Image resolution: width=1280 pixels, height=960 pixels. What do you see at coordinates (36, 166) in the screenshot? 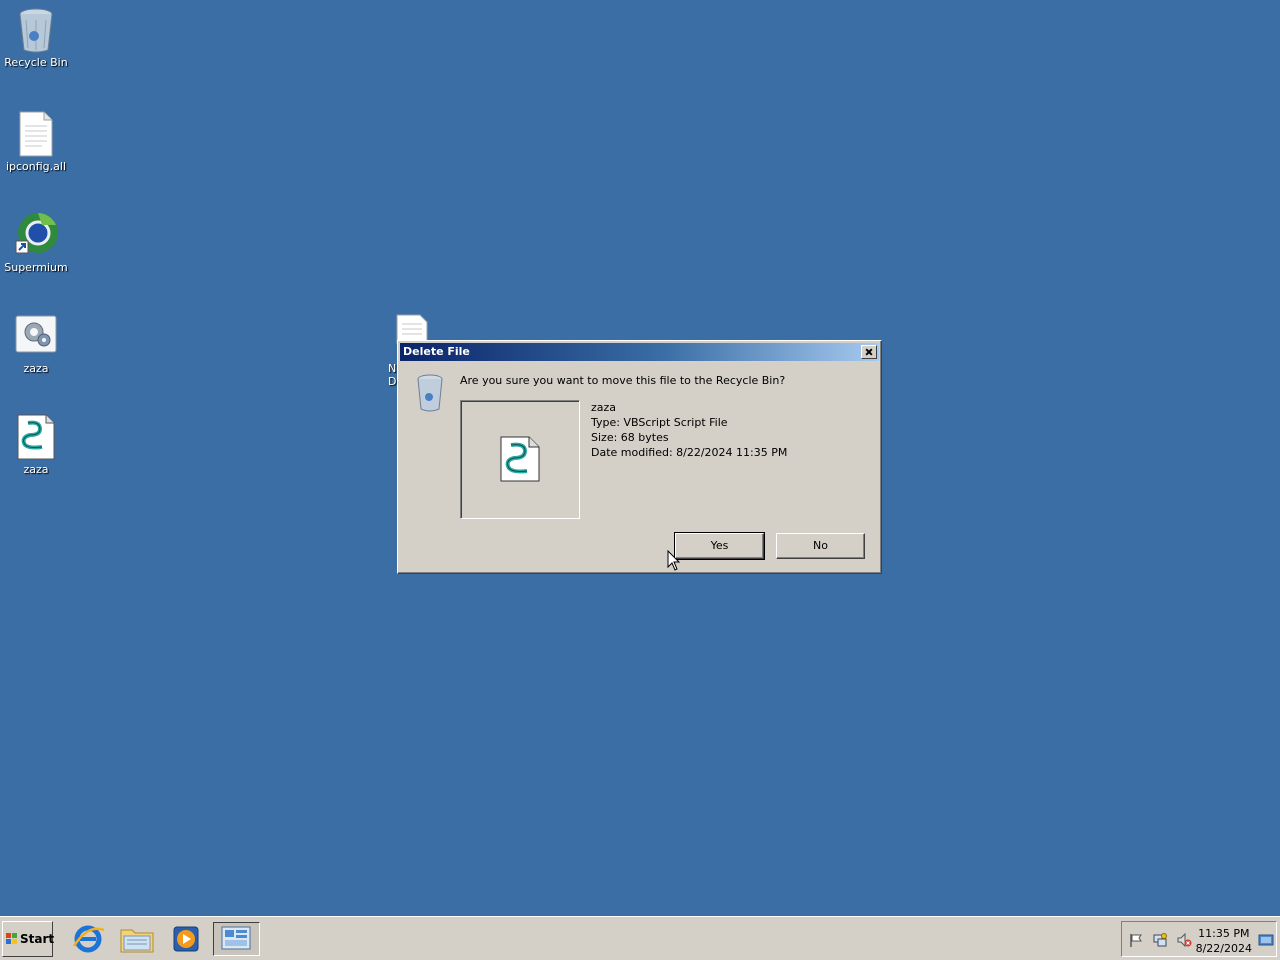
I see `desktop-icon-label: ipconfig.all` at bounding box center [36, 166].